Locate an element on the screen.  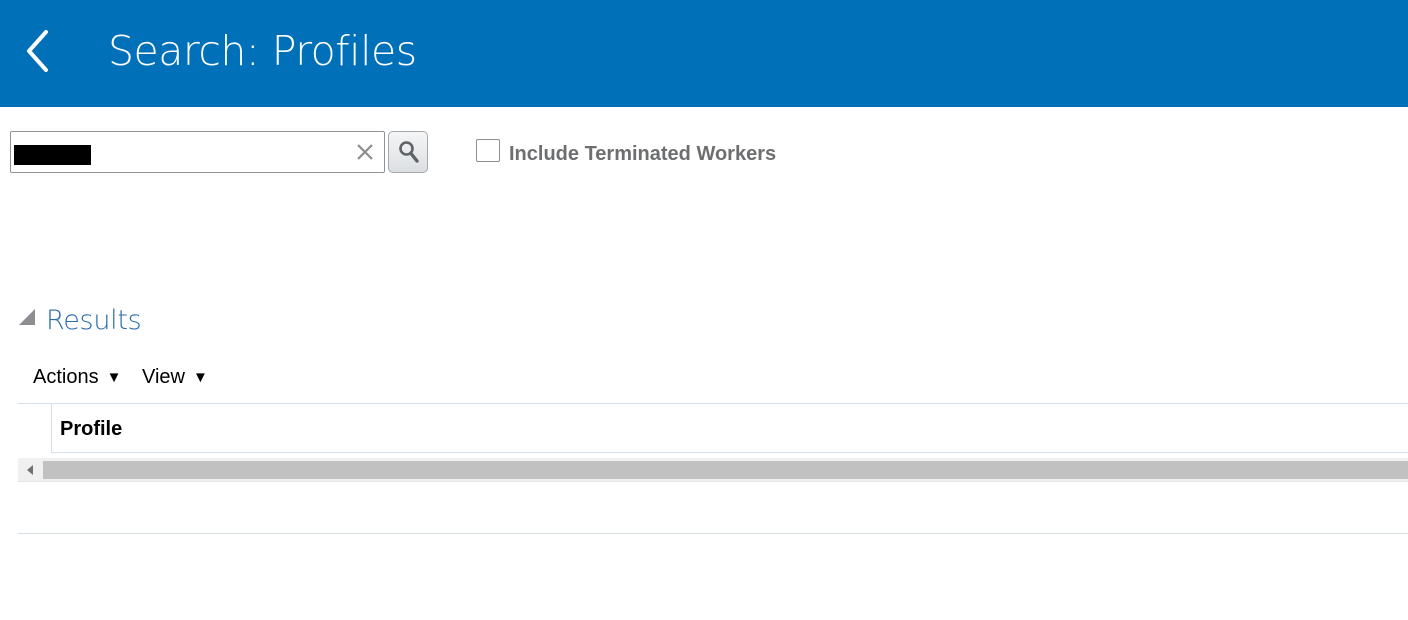
close-icon is located at coordinates (365, 152).